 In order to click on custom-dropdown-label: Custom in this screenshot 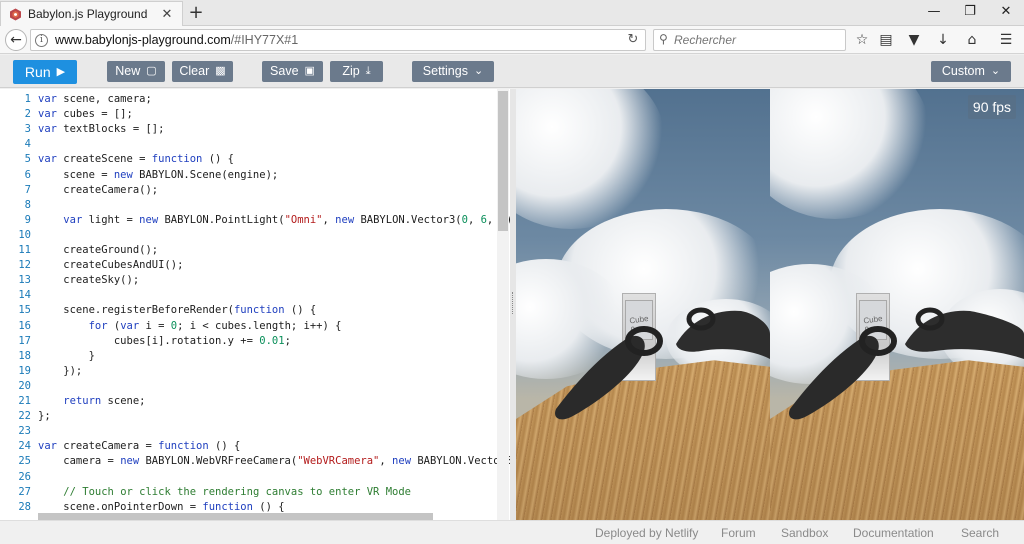, I will do `click(963, 71)`.